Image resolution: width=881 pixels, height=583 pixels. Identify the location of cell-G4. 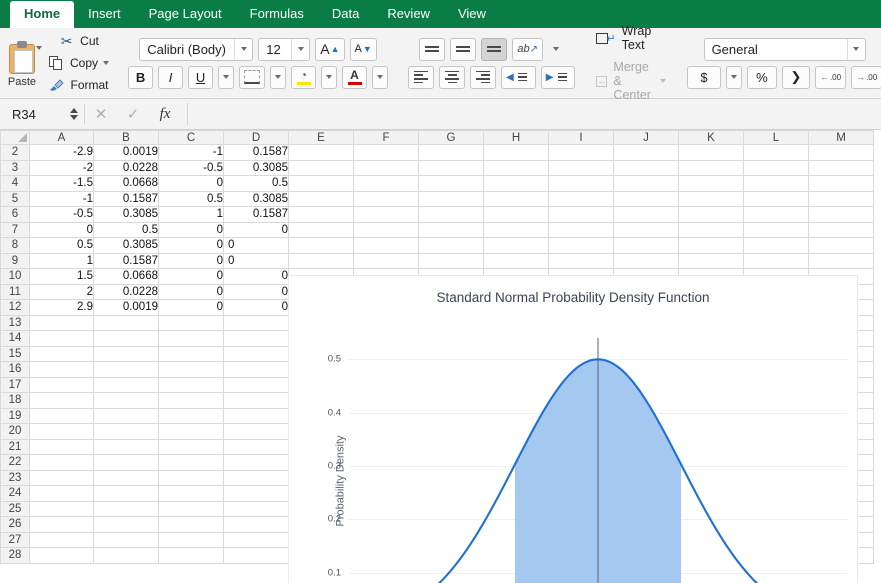
(451, 183).